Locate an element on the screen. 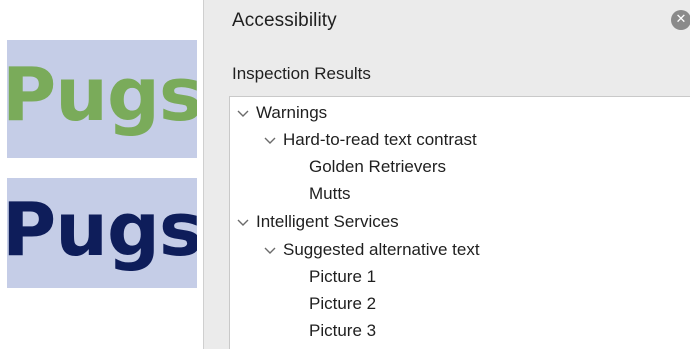 The width and height of the screenshot is (690, 349). tree-item-label: Mutts is located at coordinates (330, 193).